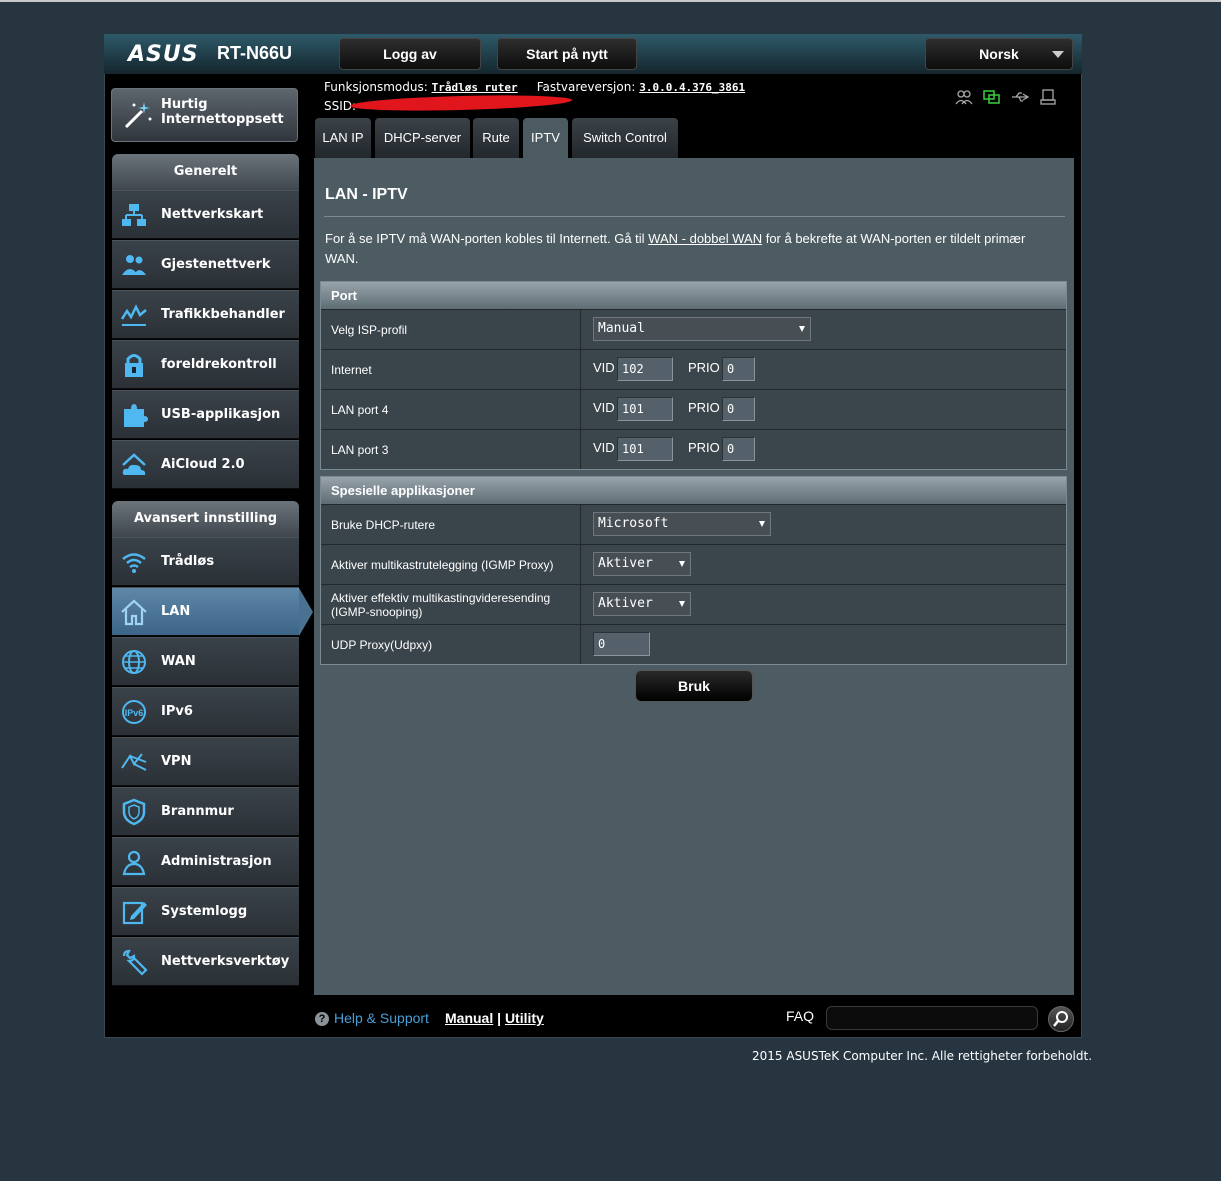 This screenshot has height=1181, width=1221. I want to click on sidebar-item-lan: LAN, so click(205, 611).